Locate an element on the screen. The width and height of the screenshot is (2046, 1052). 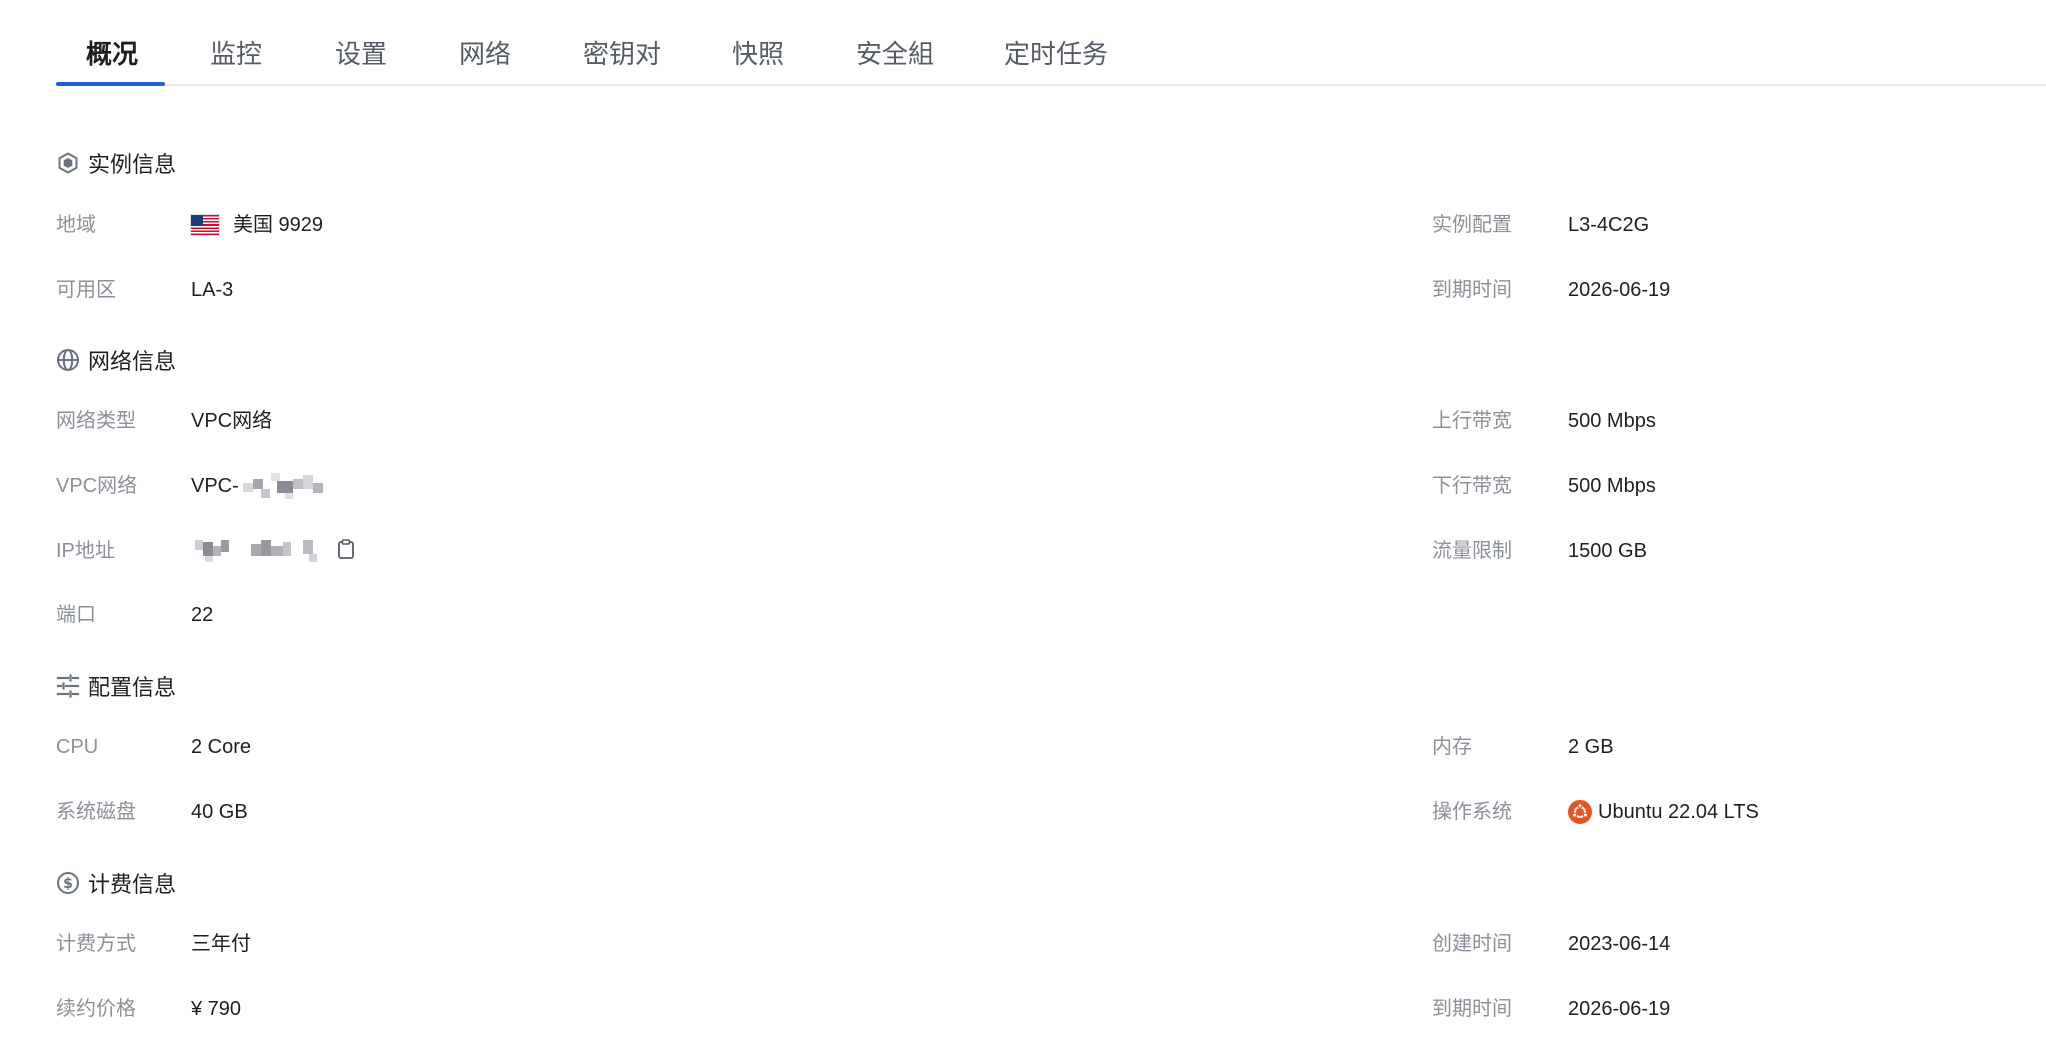
os-value: Ubuntu 22.04 LTS is located at coordinates (1663, 812).